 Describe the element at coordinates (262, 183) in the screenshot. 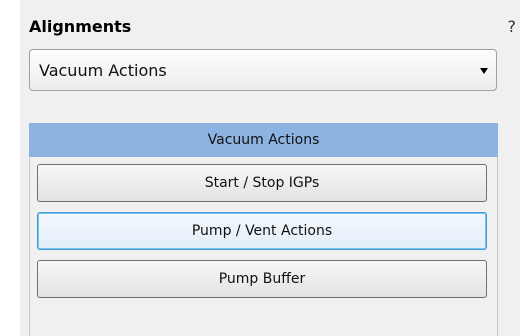

I see `start-stop-igps-button: Start / Stop IGPs` at that location.